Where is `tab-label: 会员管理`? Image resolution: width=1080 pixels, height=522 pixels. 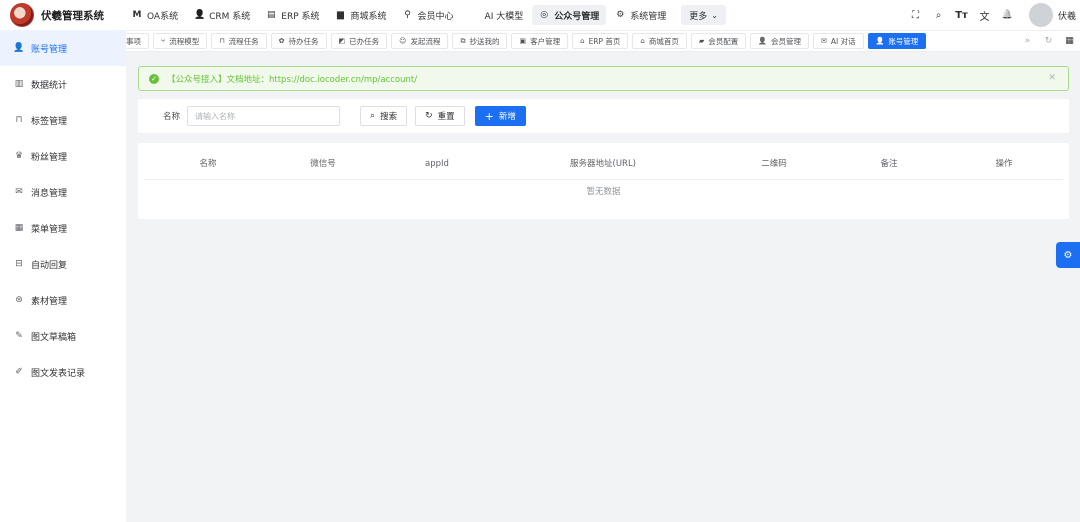 tab-label: 会员管理 is located at coordinates (785, 41).